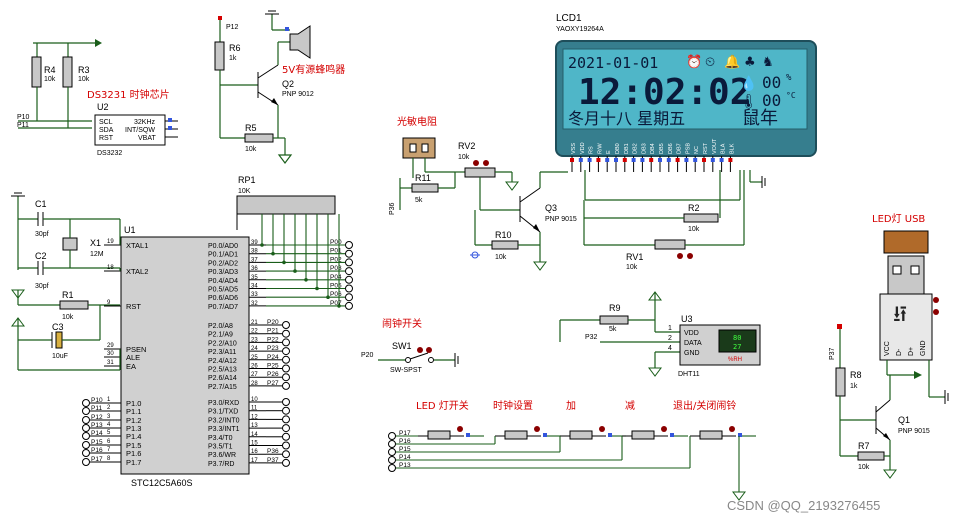 Image resolution: width=956 pixels, height=525 pixels. Describe the element at coordinates (618, 148) in the screenshot. I see `lcd-pin-label: DB0` at that location.